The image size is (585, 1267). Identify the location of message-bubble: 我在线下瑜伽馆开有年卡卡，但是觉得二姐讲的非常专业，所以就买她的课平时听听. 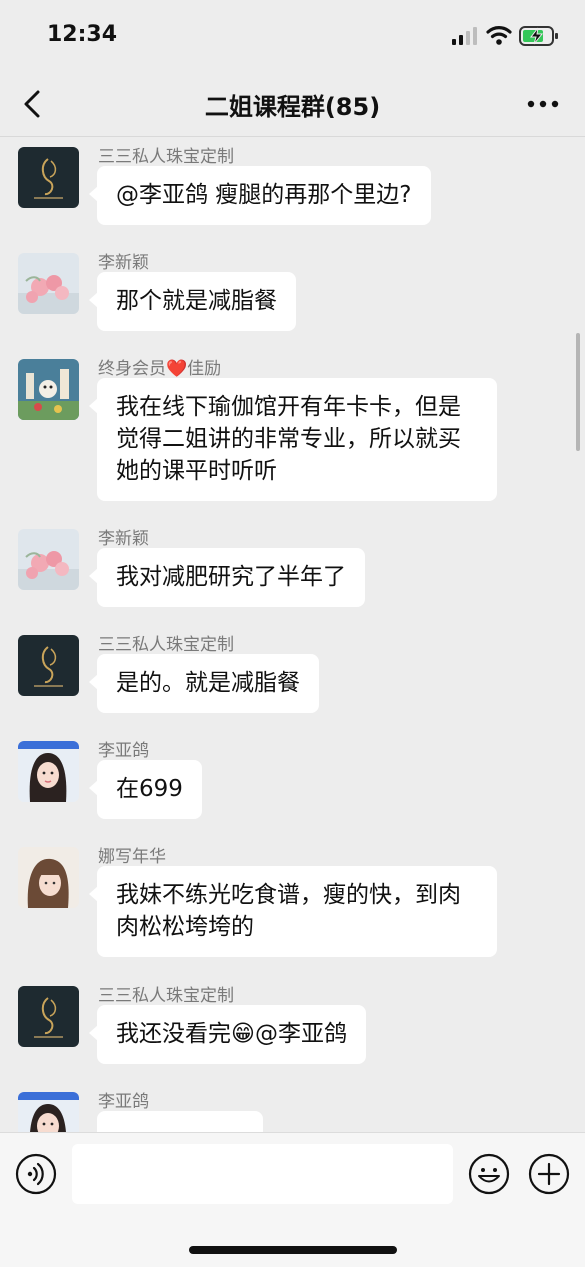
(293, 439).